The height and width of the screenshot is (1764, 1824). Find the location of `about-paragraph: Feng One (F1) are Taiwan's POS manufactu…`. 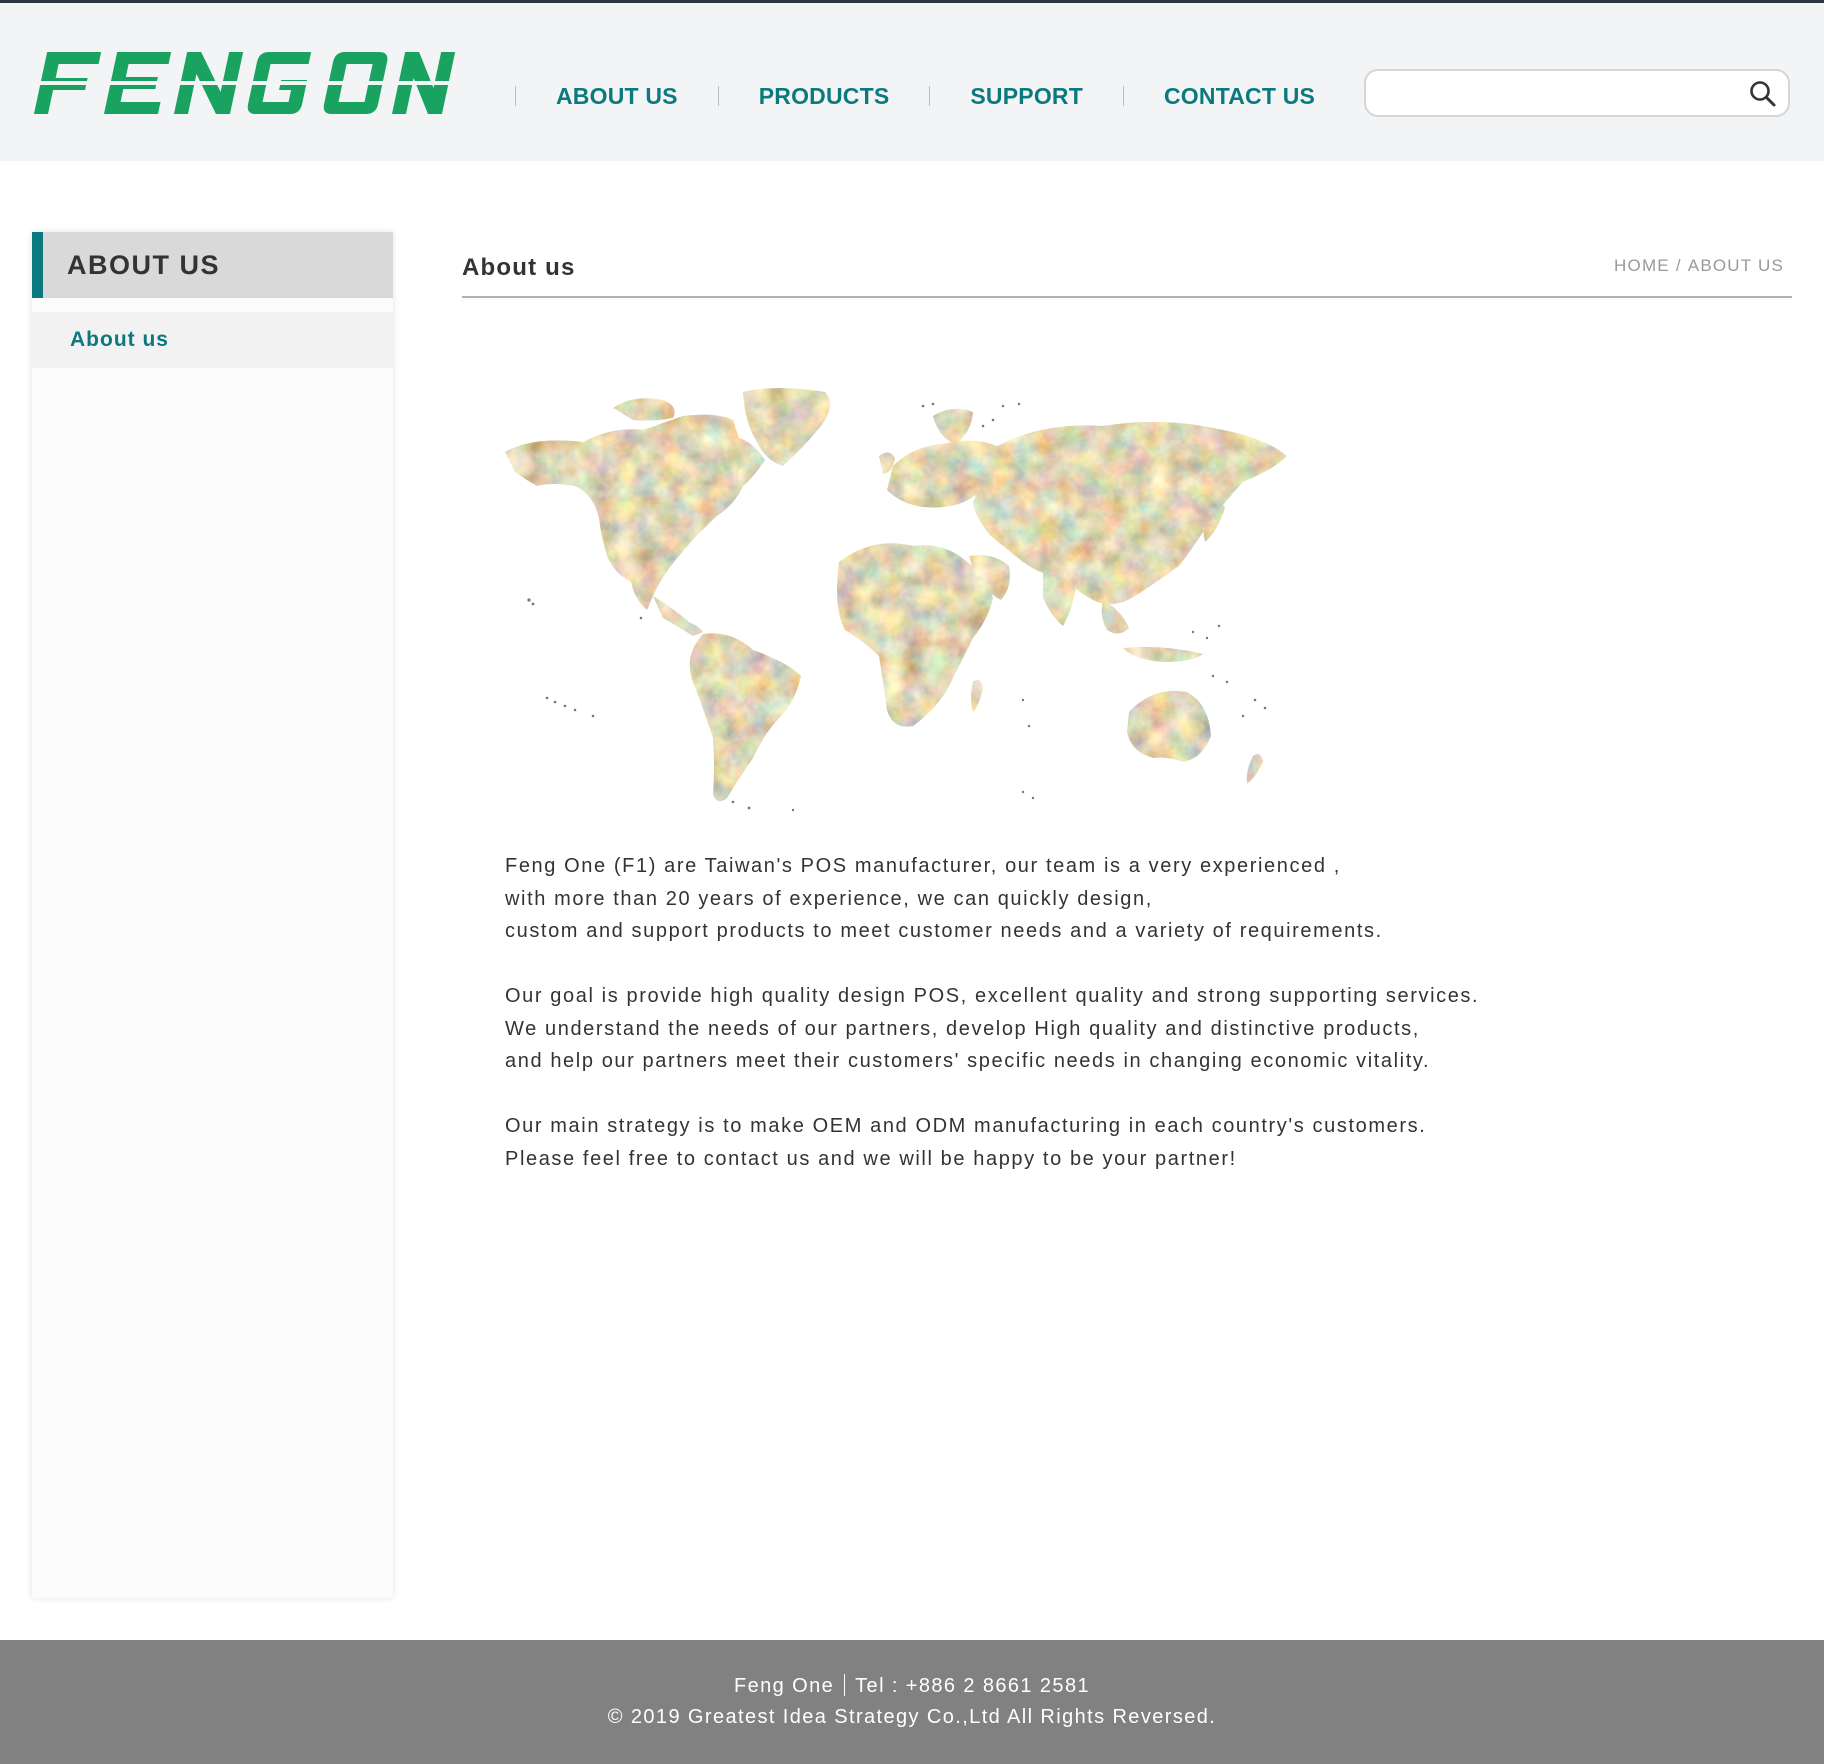

about-paragraph: Feng One (F1) are Taiwan's POS manufactu… is located at coordinates (1105, 899).